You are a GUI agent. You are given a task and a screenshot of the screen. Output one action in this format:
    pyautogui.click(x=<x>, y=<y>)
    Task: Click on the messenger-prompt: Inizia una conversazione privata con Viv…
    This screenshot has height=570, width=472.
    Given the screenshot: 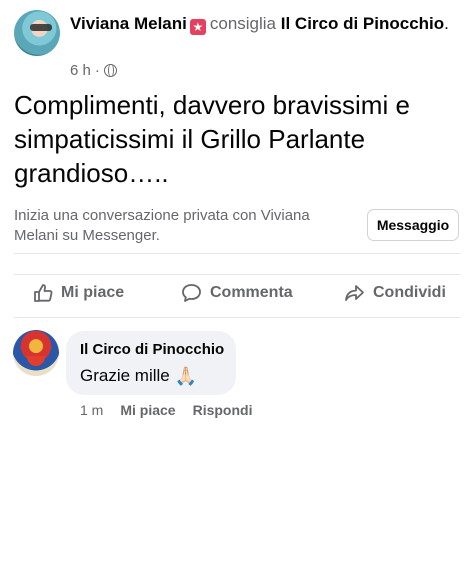 What is the action you would take?
    pyautogui.click(x=162, y=225)
    